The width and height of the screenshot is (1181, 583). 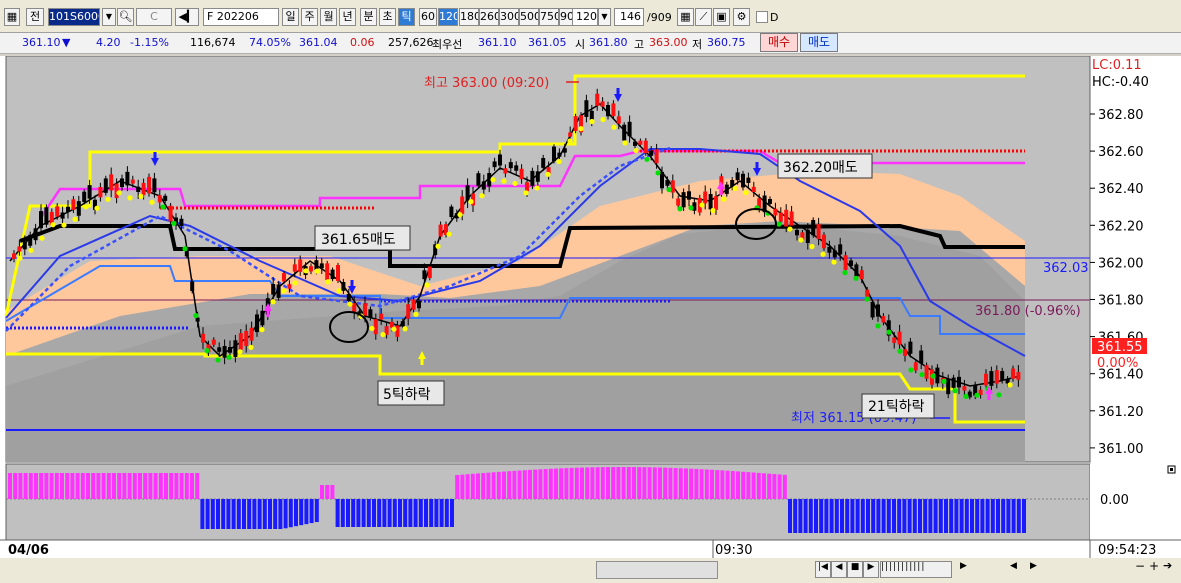 I want to click on next-icon: ▶, so click(x=871, y=569).